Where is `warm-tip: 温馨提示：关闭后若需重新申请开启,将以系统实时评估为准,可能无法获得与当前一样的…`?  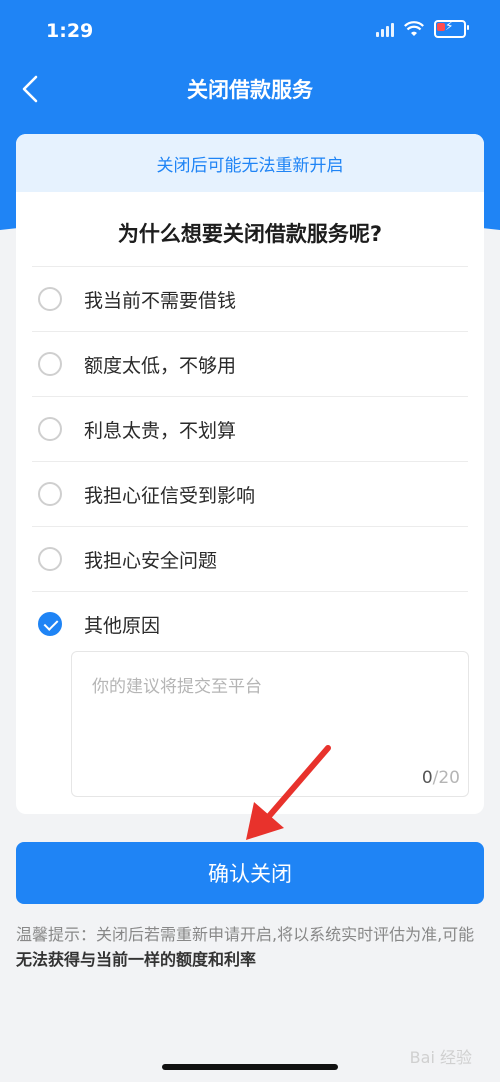 warm-tip: 温馨提示：关闭后若需重新申请开启,将以系统实时评估为准,可能无法获得与当前一样的… is located at coordinates (249, 947).